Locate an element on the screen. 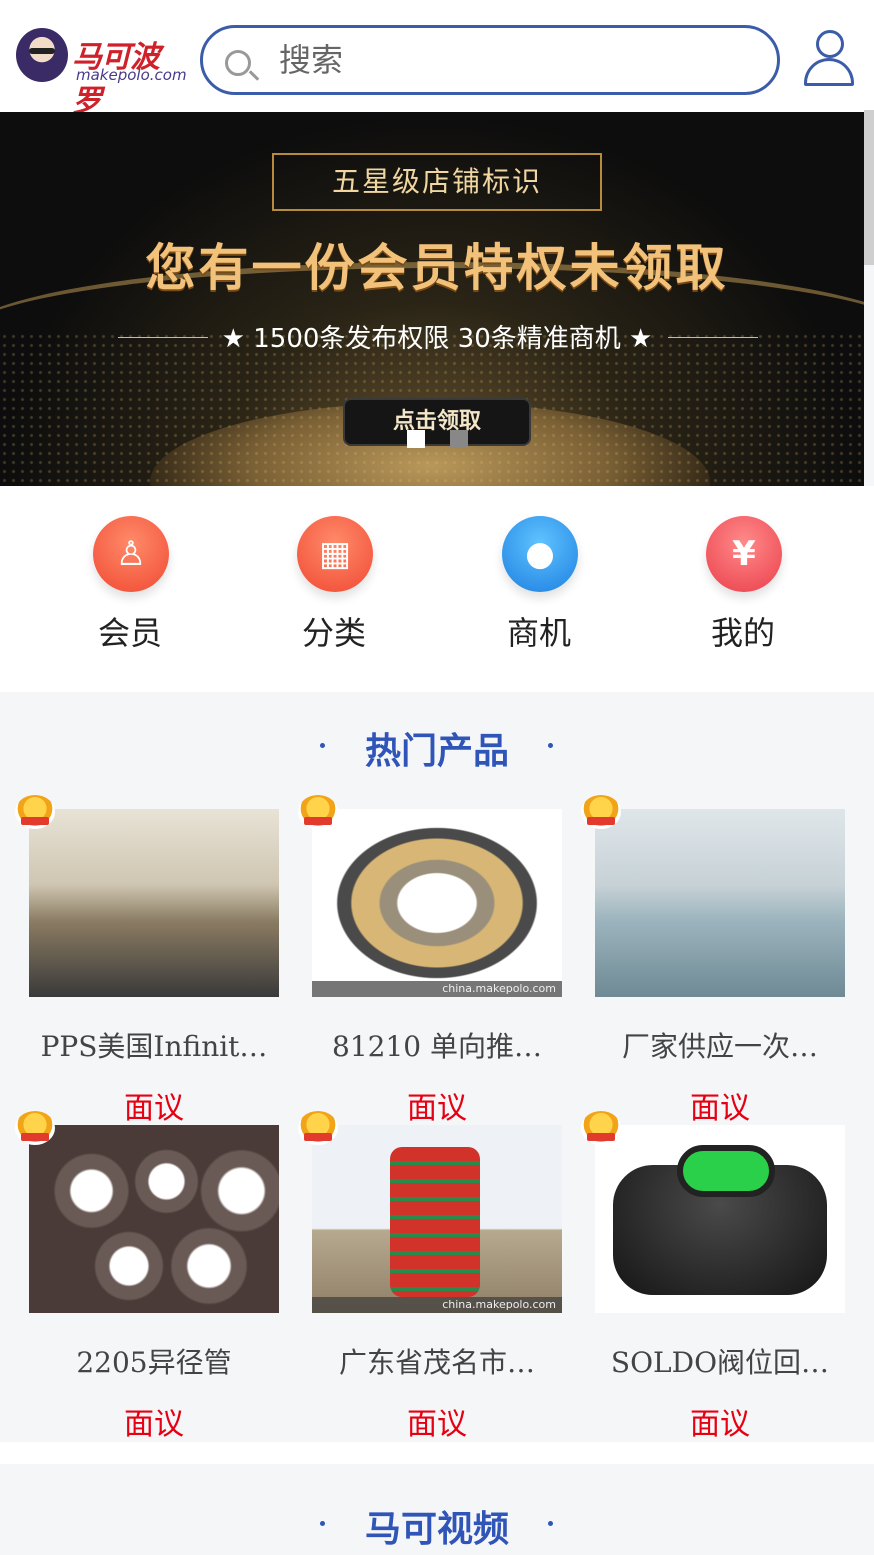 The height and width of the screenshot is (1555, 874). hot-products-title: 热门产品 is located at coordinates (436, 751).